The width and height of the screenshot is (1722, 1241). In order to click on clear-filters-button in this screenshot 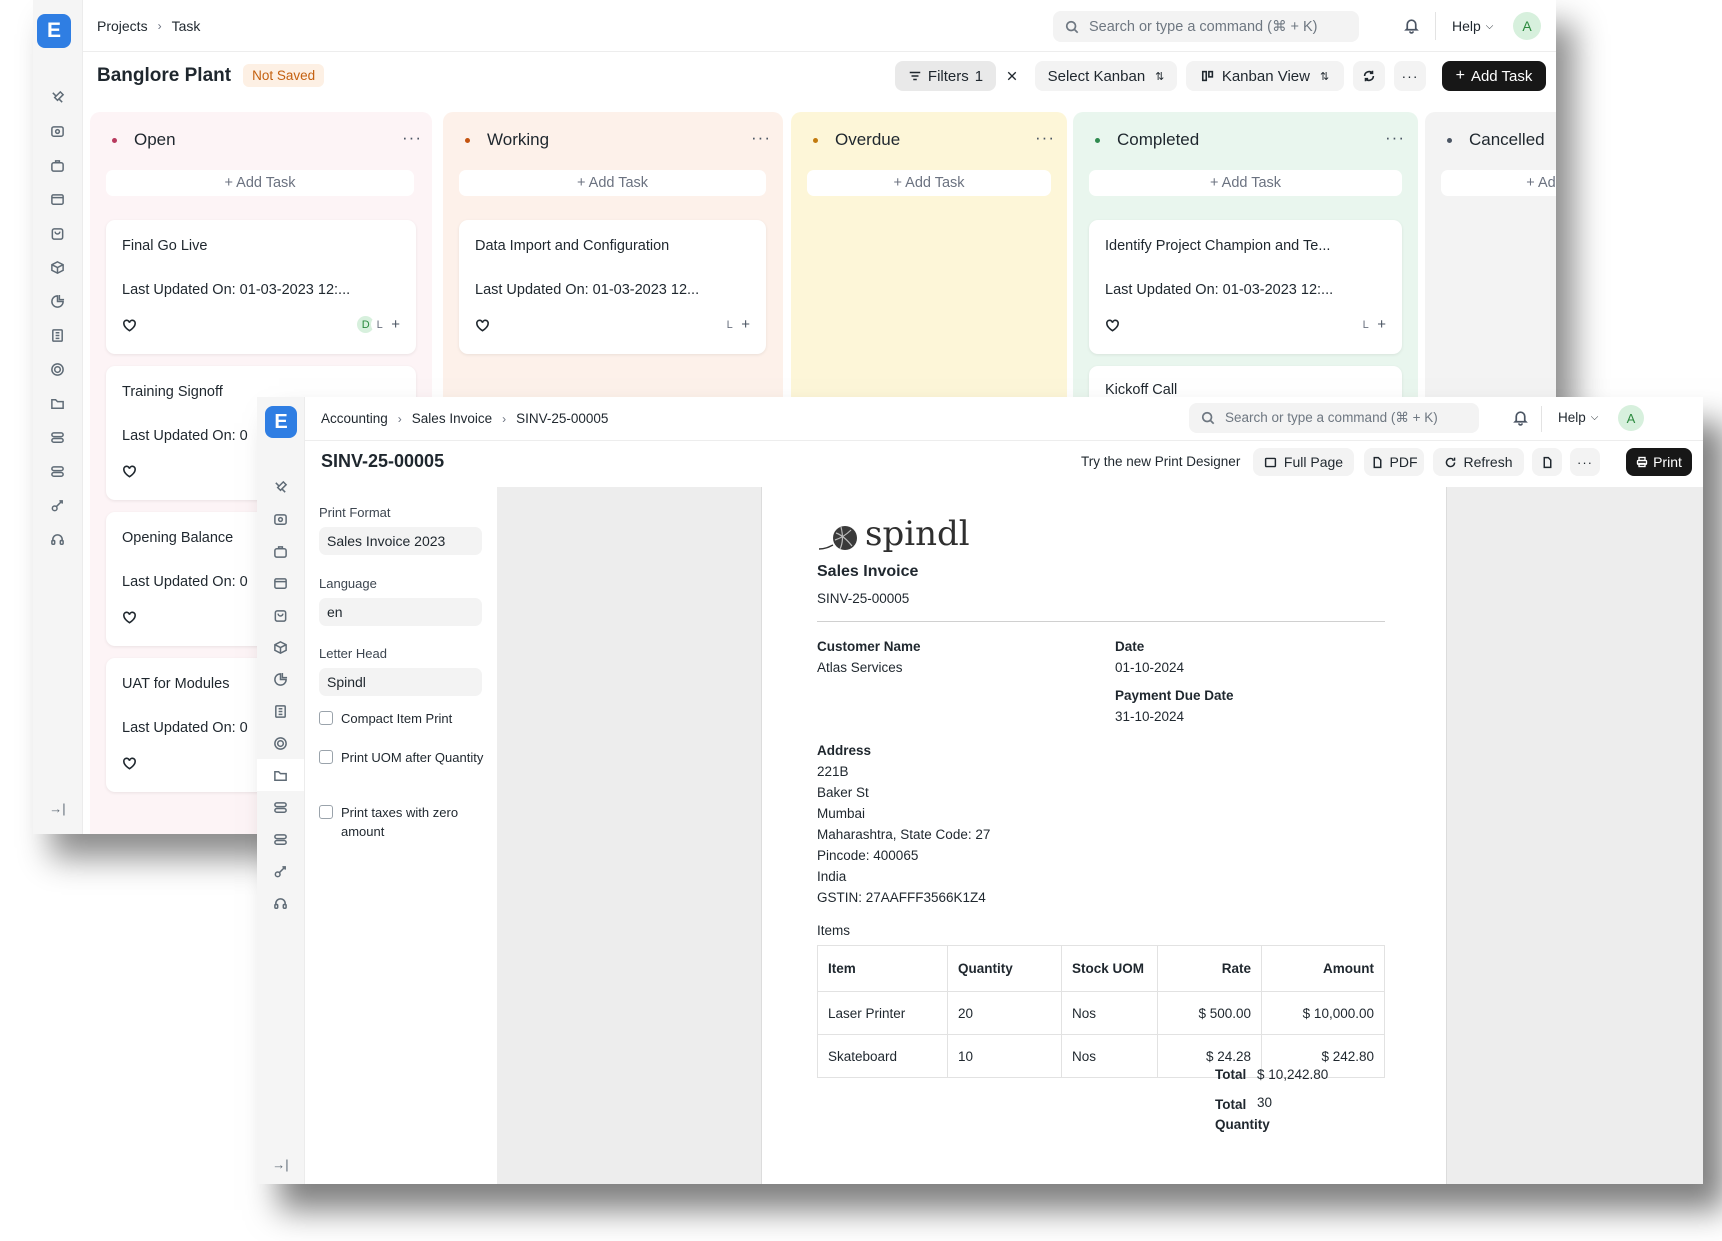, I will do `click(1012, 76)`.